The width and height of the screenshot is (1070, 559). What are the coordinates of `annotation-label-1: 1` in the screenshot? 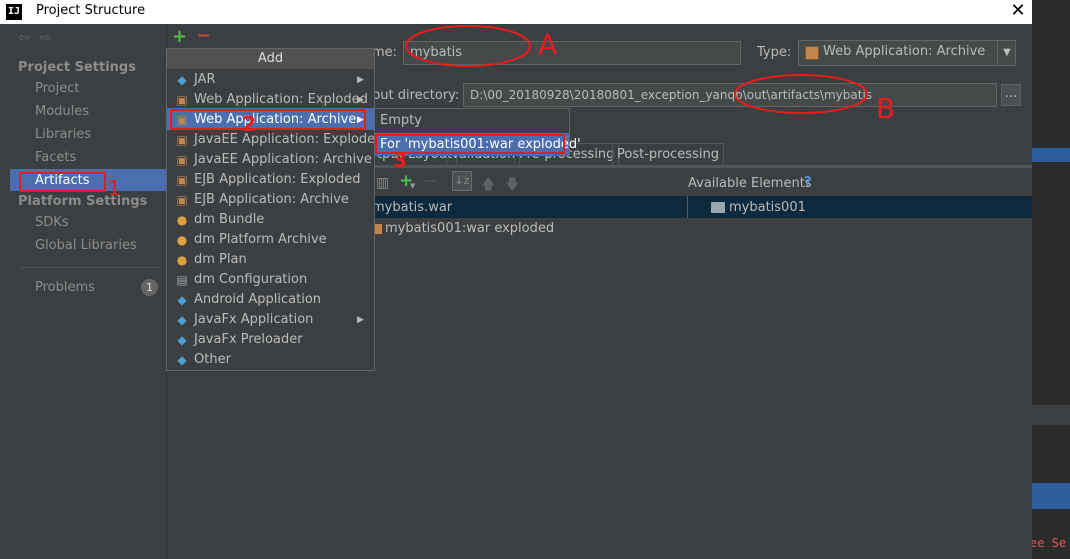 It's located at (114, 188).